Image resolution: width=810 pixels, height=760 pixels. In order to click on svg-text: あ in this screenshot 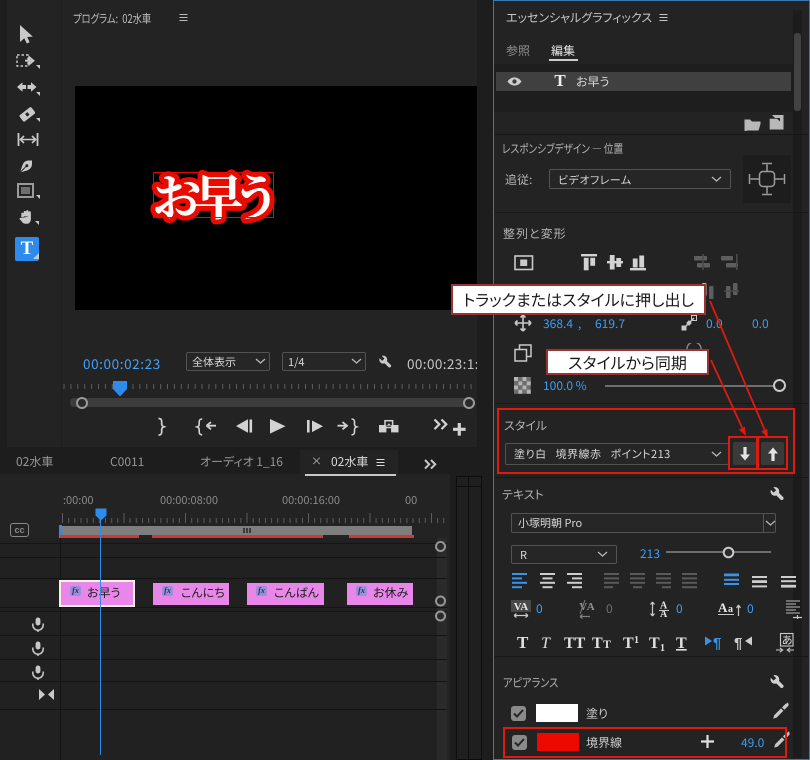, I will do `click(787, 640)`.